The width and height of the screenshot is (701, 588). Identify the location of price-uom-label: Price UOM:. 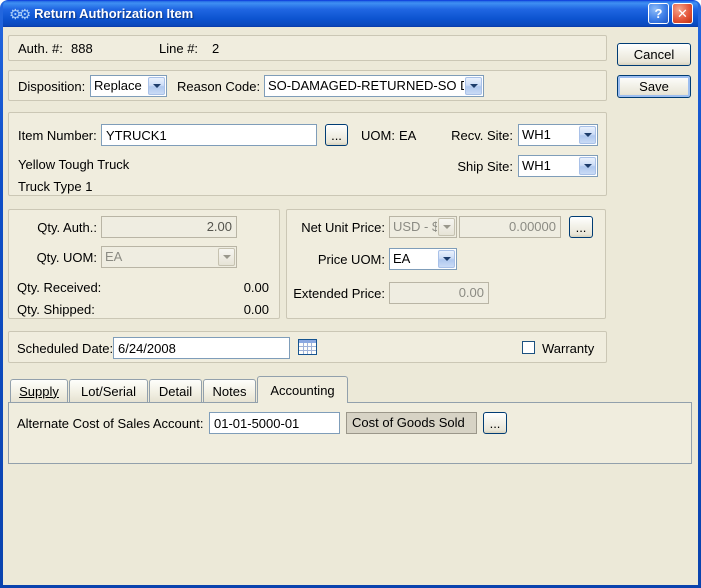
(351, 259).